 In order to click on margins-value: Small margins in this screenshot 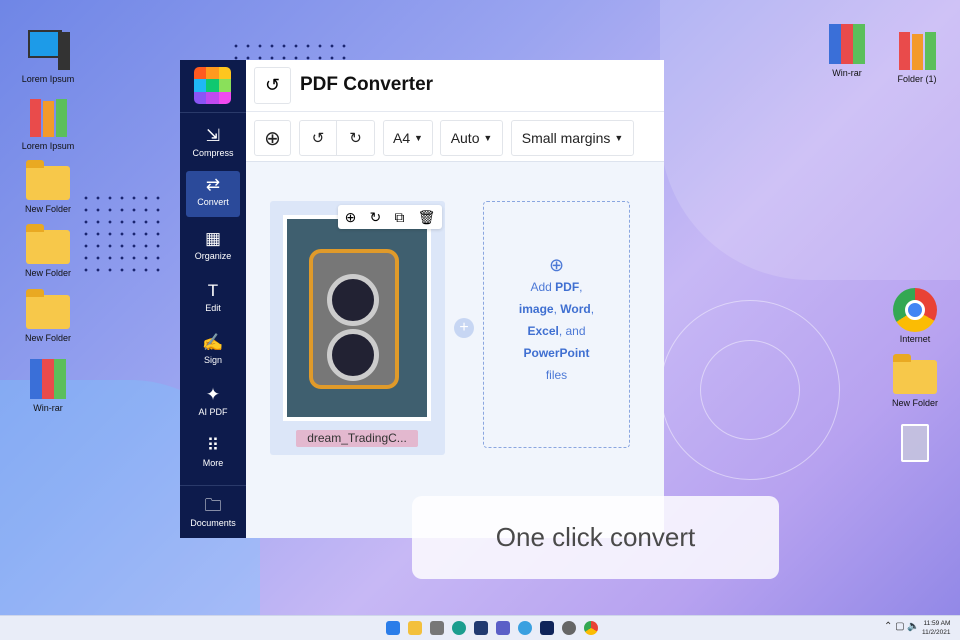, I will do `click(566, 138)`.